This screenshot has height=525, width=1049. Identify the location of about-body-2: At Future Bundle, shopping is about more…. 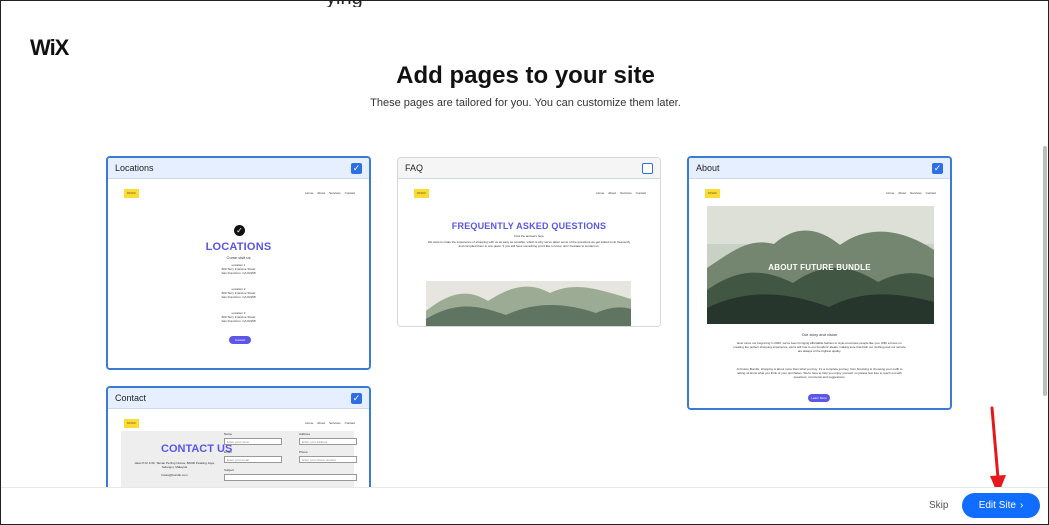
(819, 373).